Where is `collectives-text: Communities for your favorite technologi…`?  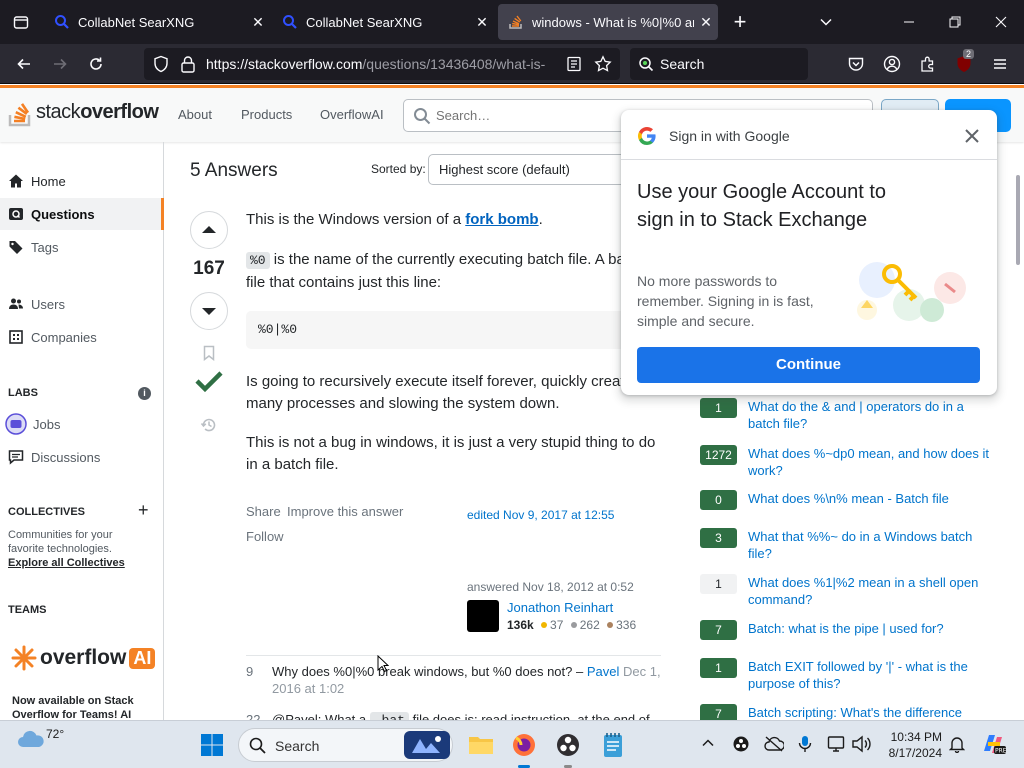
collectives-text: Communities for your favorite technologi… is located at coordinates (60, 542).